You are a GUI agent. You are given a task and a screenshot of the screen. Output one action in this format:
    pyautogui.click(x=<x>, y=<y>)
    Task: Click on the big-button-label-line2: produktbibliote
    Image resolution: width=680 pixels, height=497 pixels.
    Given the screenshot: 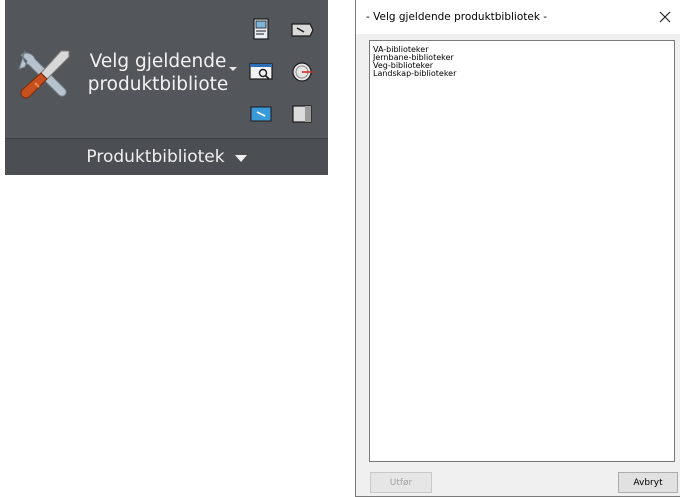 What is the action you would take?
    pyautogui.click(x=158, y=84)
    